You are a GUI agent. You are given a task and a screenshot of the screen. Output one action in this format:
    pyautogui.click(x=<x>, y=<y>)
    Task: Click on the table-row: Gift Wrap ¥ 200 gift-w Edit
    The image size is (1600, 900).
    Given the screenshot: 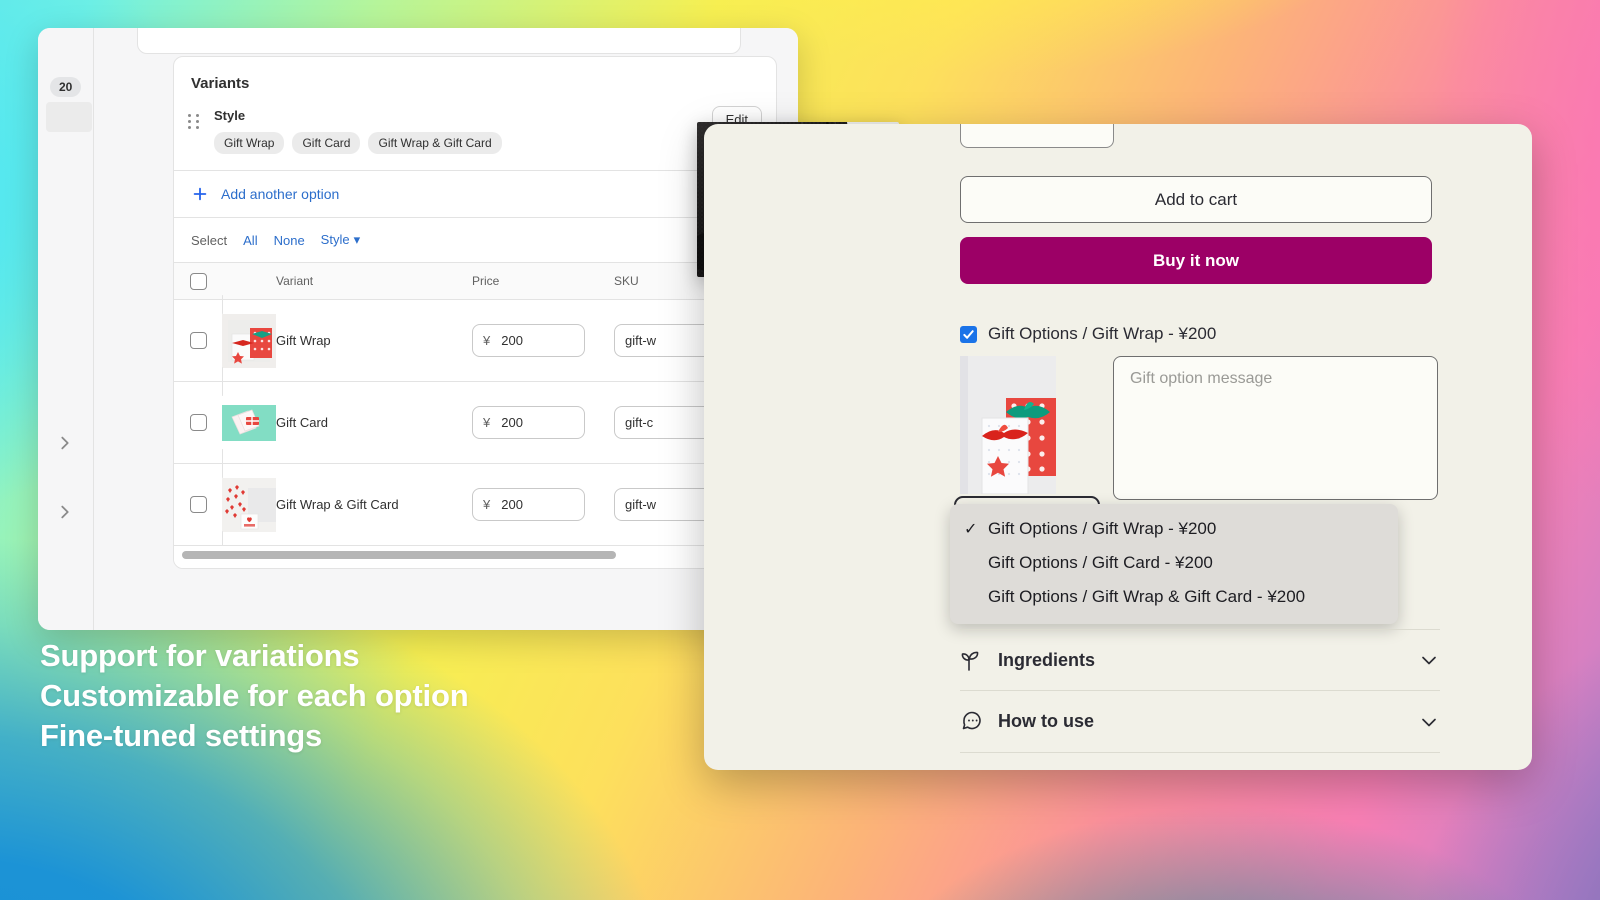 What is the action you would take?
    pyautogui.click(x=475, y=340)
    